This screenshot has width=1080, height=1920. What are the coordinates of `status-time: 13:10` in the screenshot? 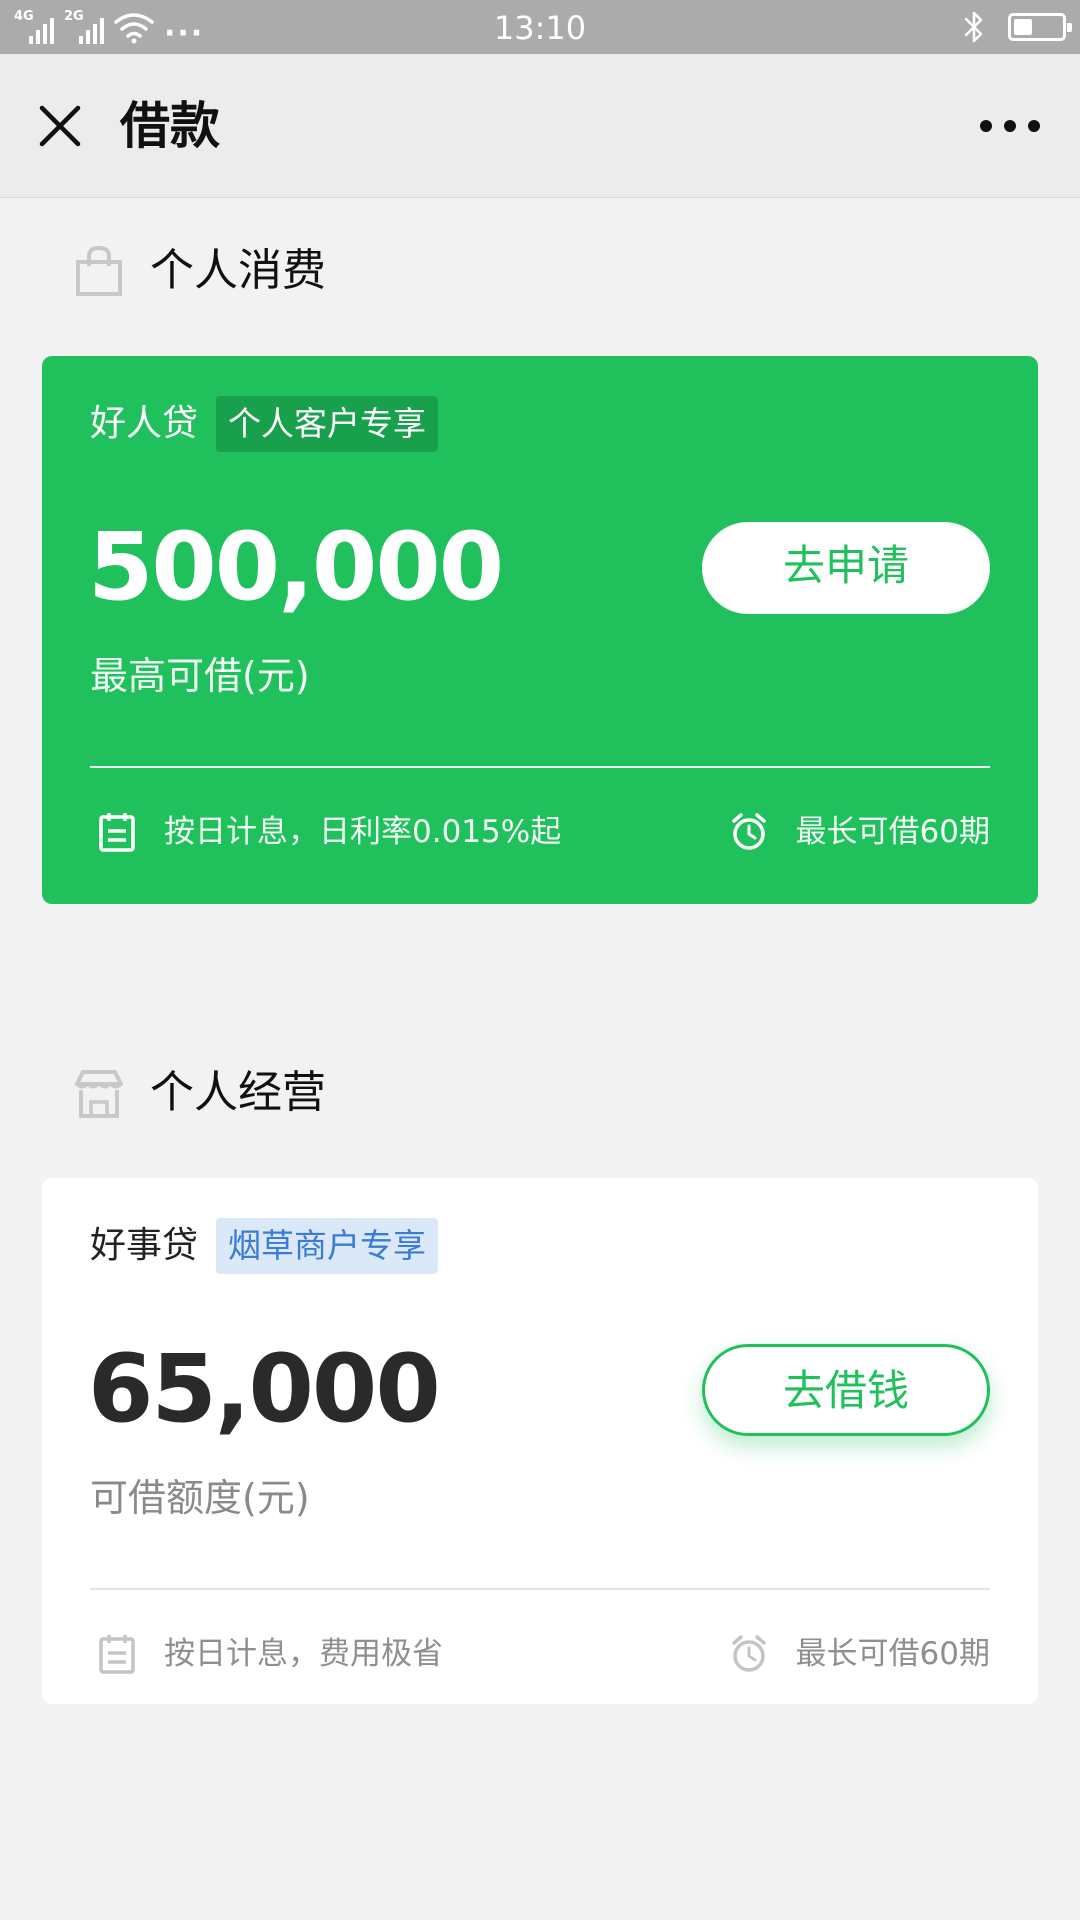 It's located at (540, 28).